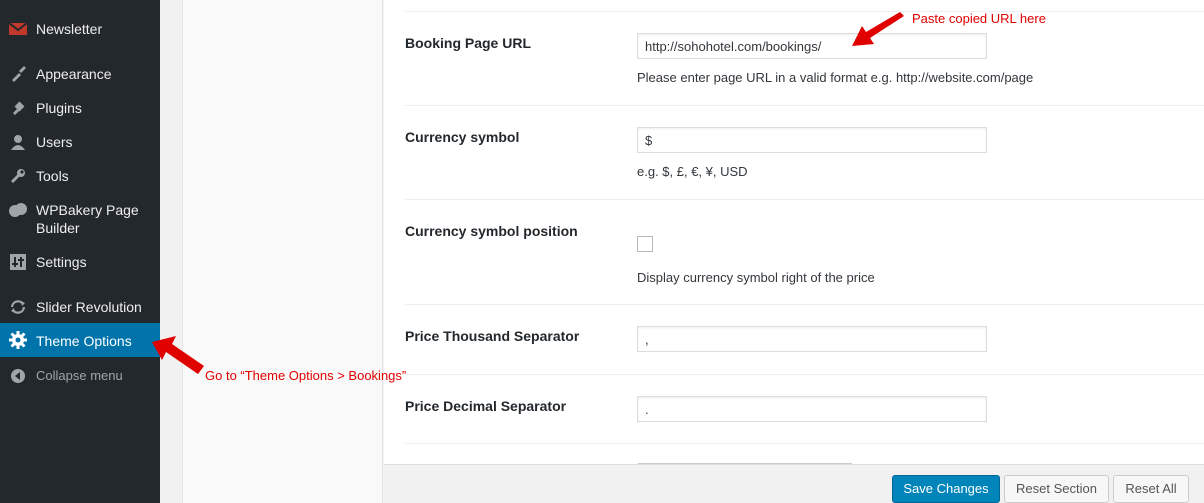 Image resolution: width=1204 pixels, height=503 pixels. Describe the element at coordinates (80, 3) in the screenshot. I see `sidebar-item-partial` at that location.